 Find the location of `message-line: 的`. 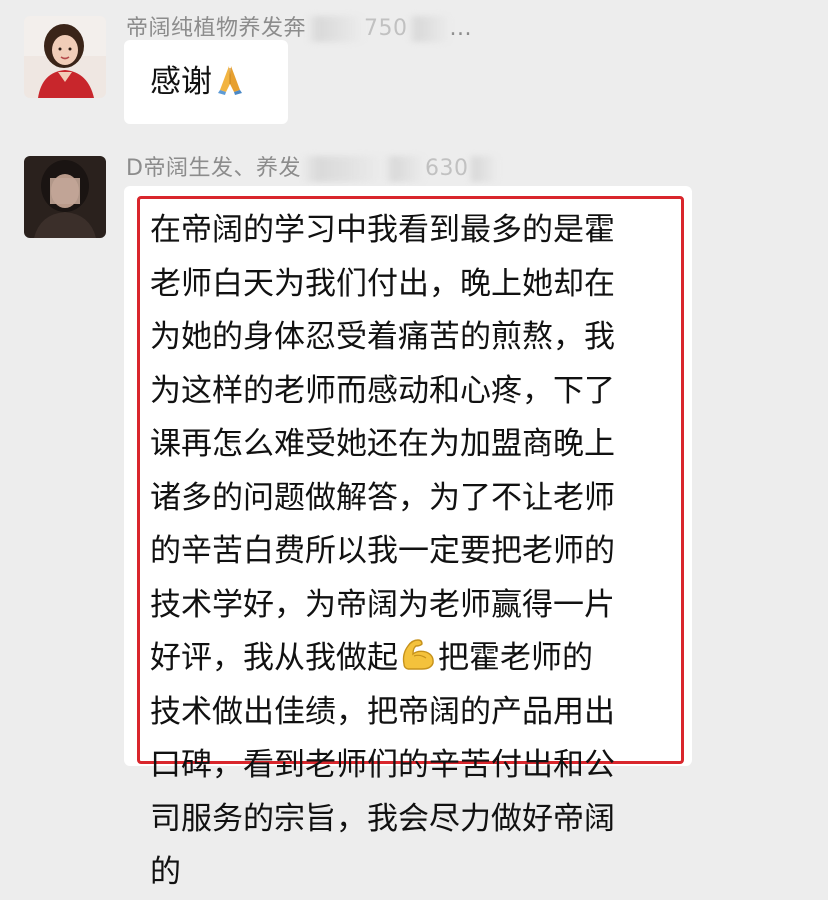

message-line: 的 is located at coordinates (165, 872).